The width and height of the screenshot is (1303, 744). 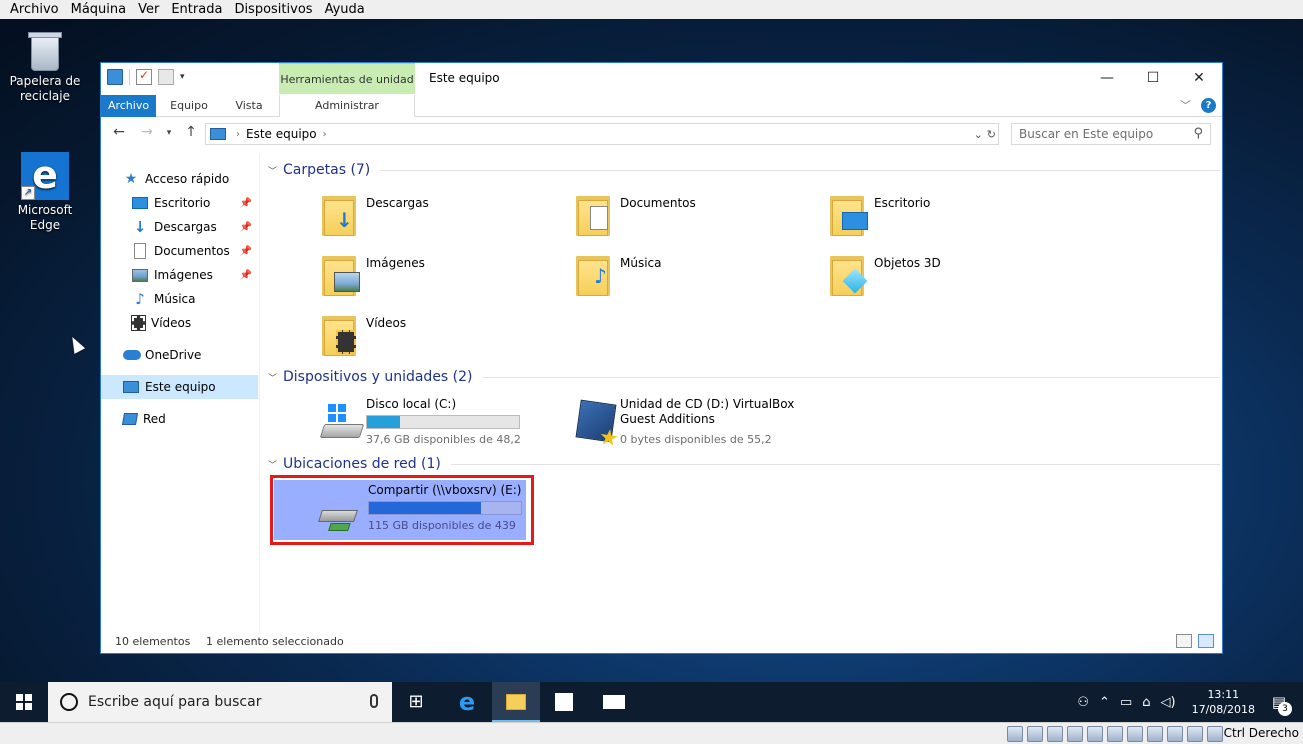 I want to click on action-center-button: ▤ 3, so click(x=1279, y=702).